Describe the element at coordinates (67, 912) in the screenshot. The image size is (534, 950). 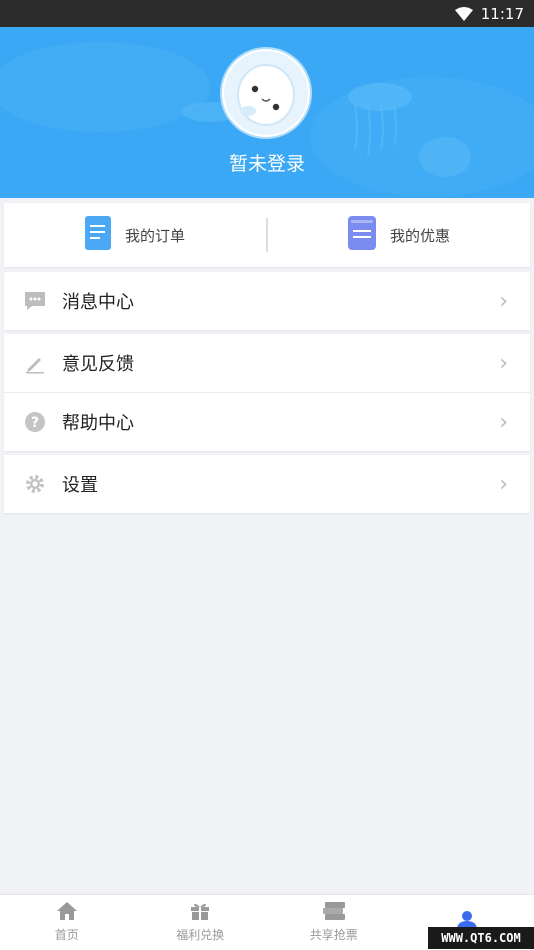
I see `home-icon` at that location.